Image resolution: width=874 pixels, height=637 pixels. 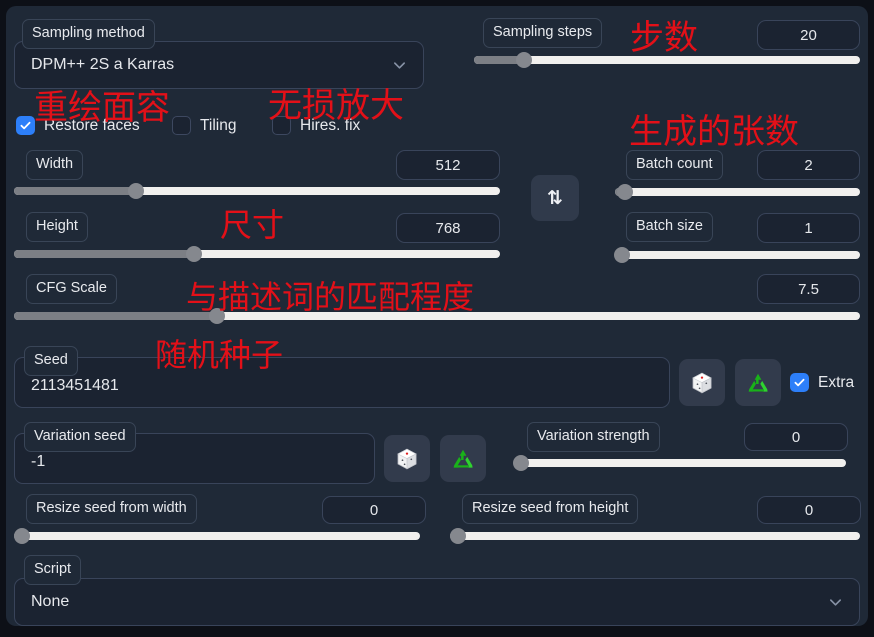 What do you see at coordinates (796, 437) in the screenshot?
I see `variation-strength-input: 0` at bounding box center [796, 437].